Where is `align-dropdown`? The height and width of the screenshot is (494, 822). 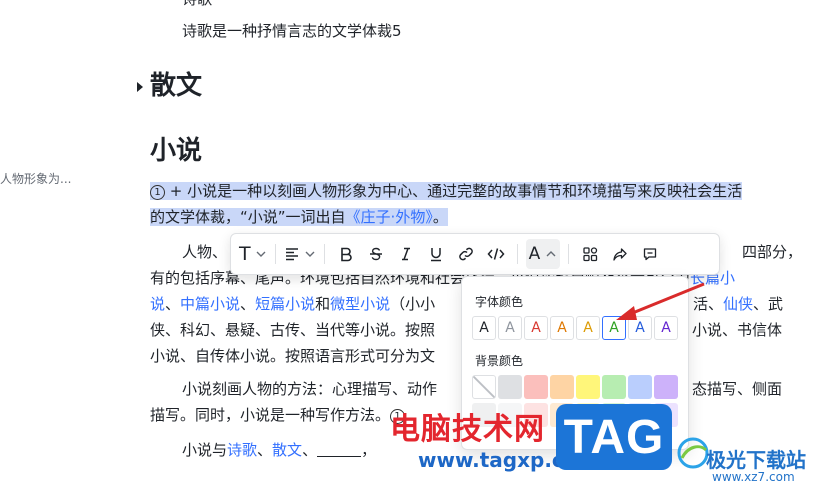 align-dropdown is located at coordinates (300, 254).